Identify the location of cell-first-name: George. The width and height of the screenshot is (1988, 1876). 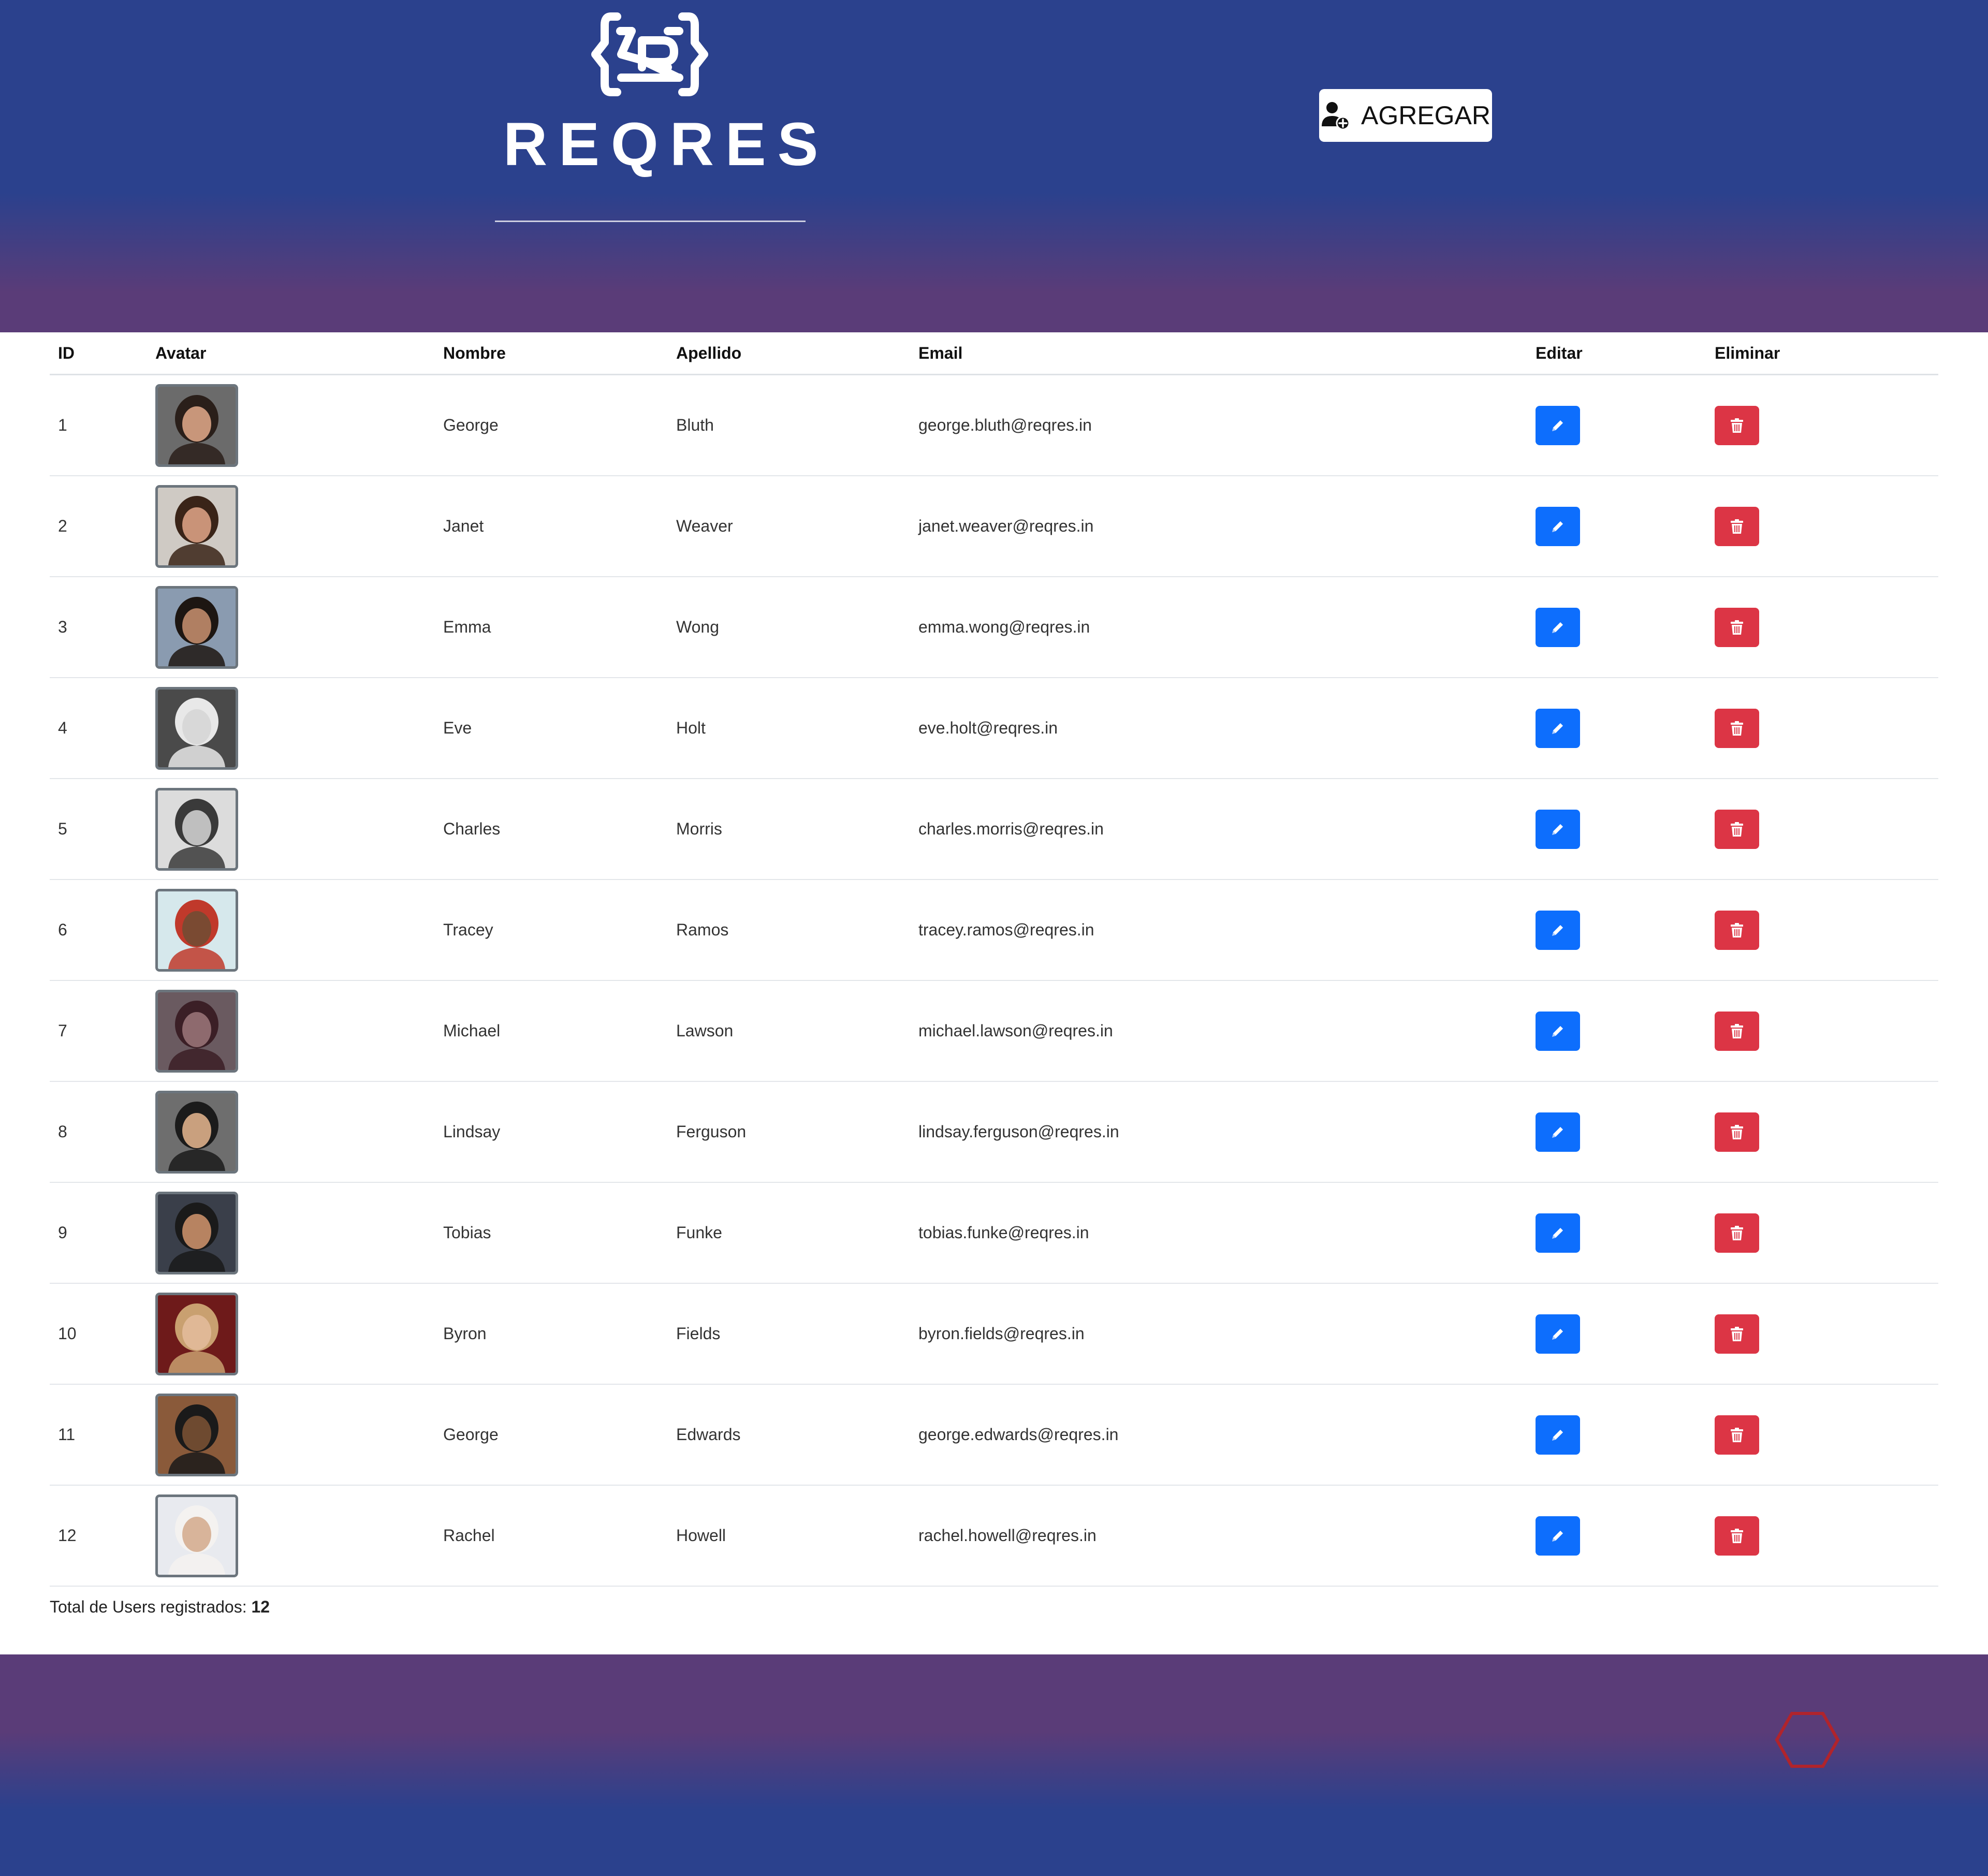
(551, 425).